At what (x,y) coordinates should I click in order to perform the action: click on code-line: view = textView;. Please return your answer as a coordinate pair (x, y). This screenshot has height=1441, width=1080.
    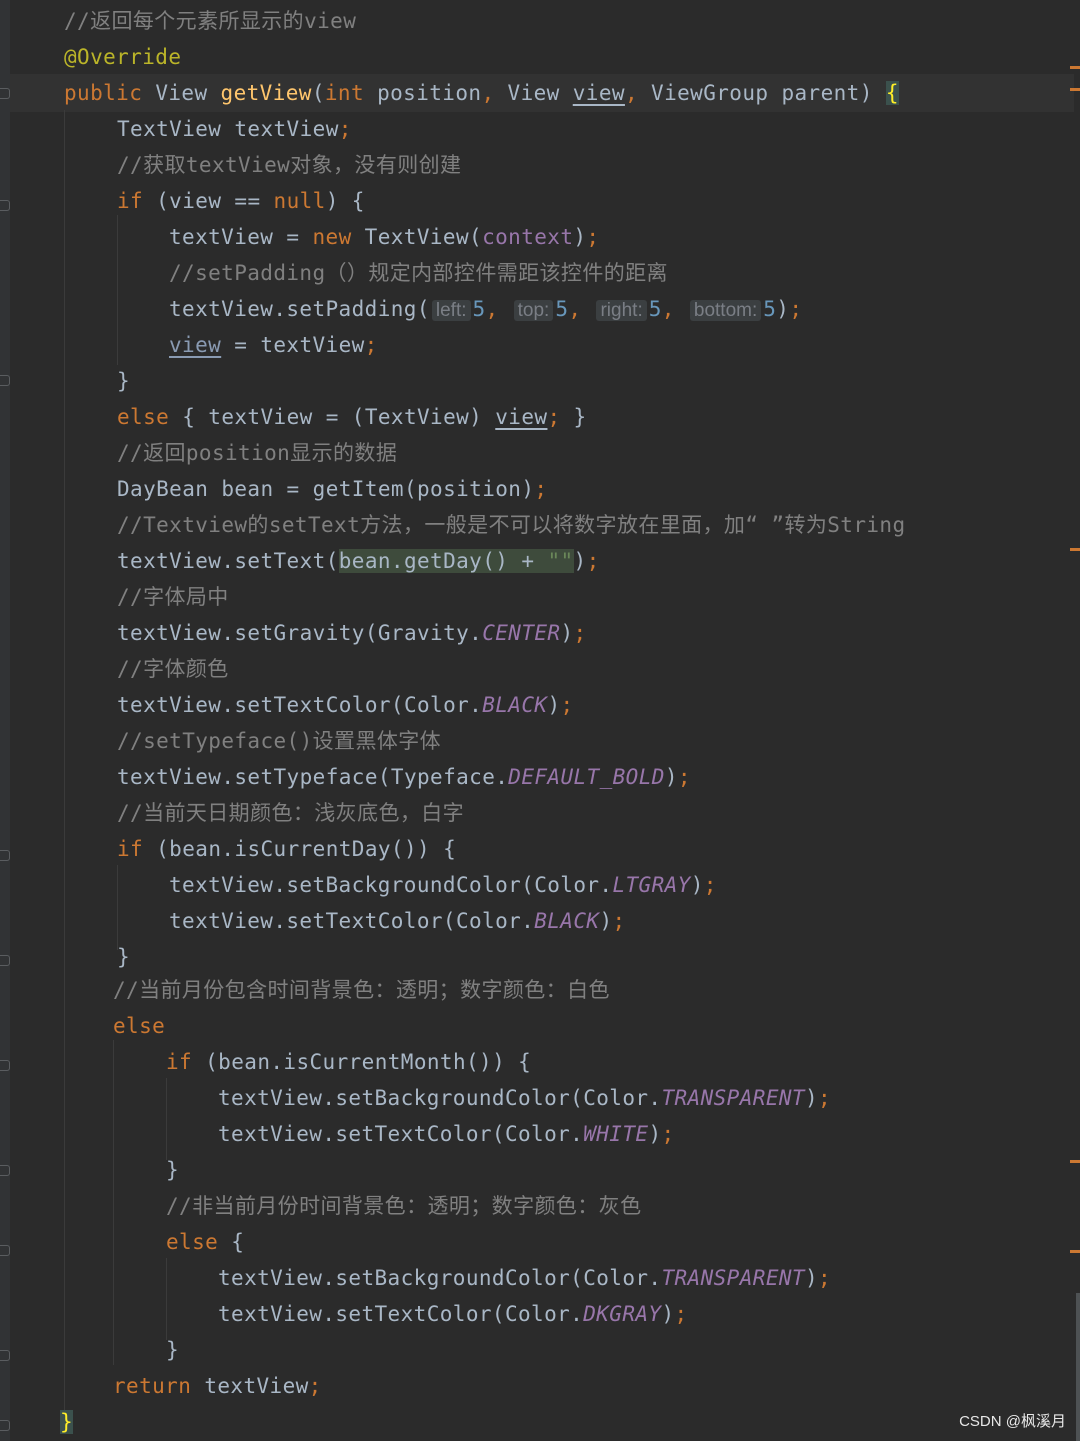
    Looking at the image, I should click on (273, 345).